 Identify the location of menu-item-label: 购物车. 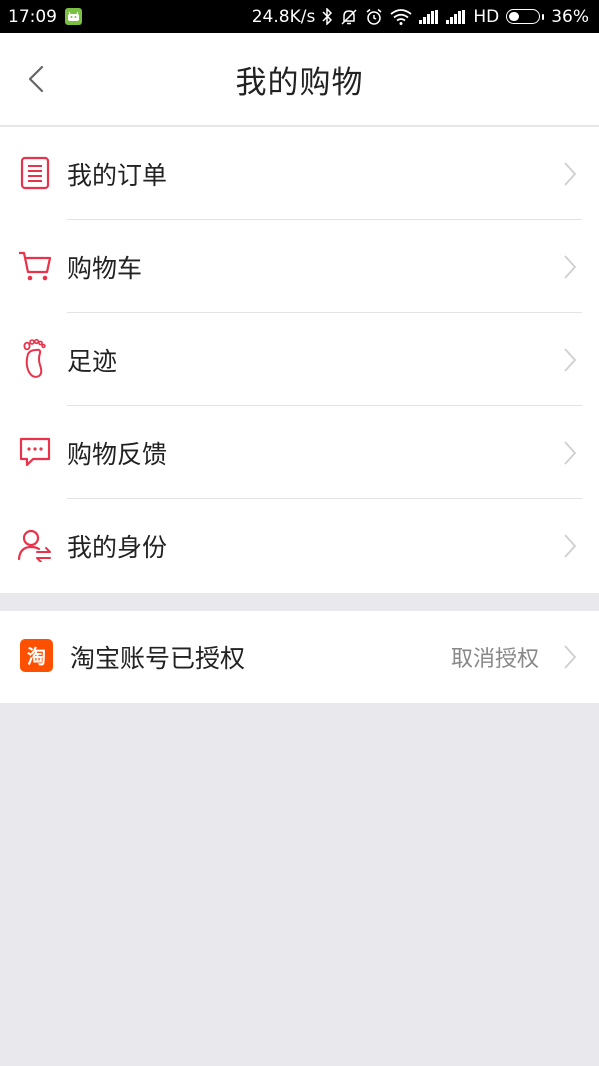
(105, 268).